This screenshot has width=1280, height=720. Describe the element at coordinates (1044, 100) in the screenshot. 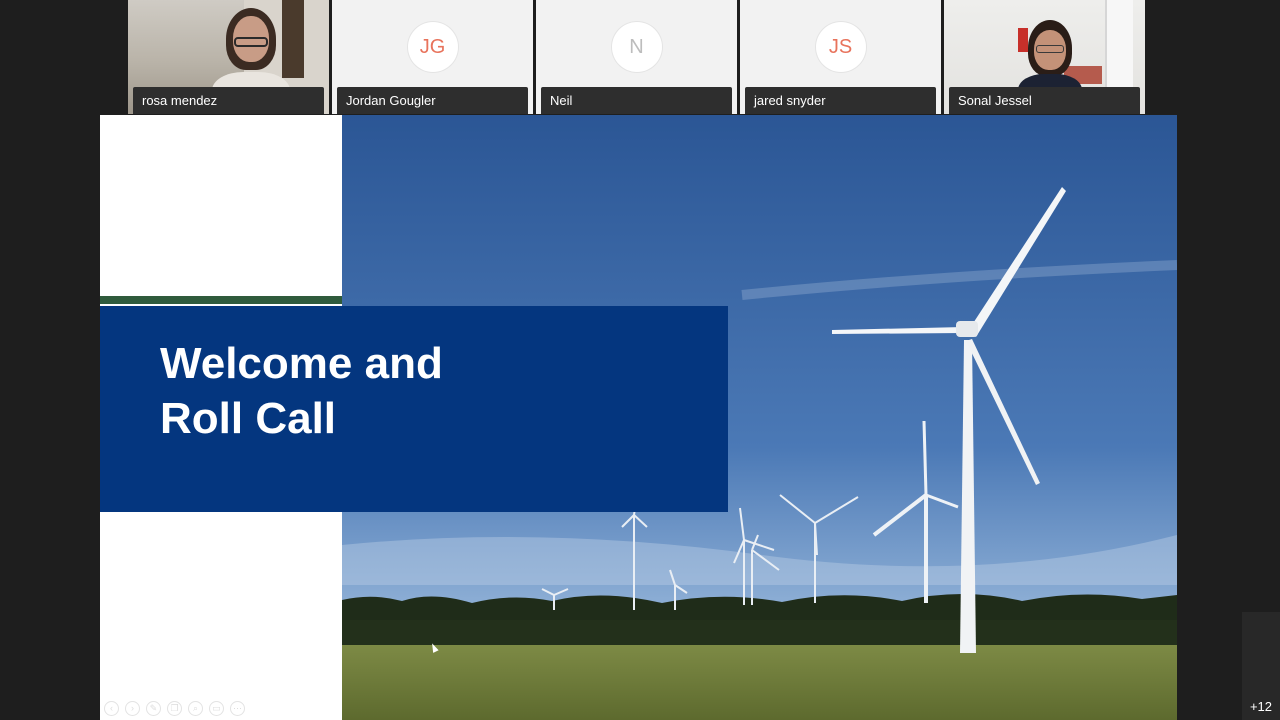

I see `participant-name: Sonal Jessel` at that location.